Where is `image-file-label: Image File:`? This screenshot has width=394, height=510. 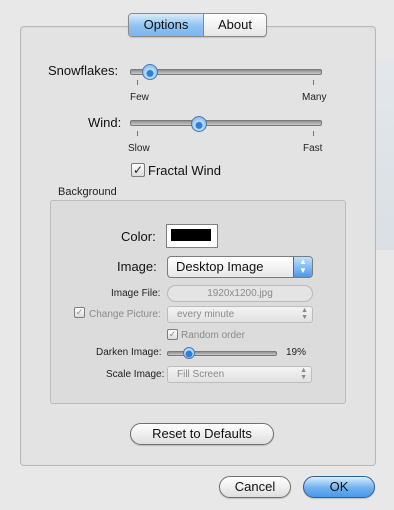
image-file-label: Image File: is located at coordinates (136, 293).